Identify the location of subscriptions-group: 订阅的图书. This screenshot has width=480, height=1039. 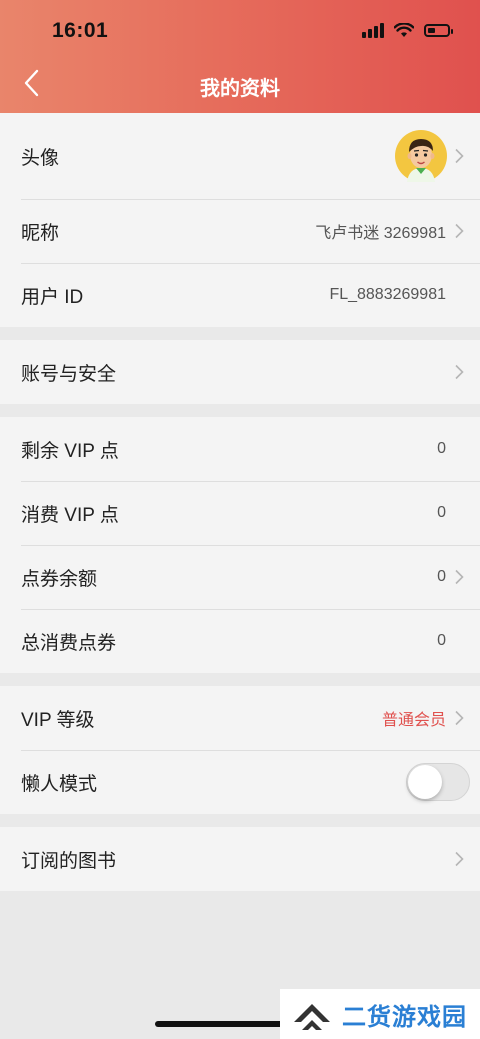
(240, 859).